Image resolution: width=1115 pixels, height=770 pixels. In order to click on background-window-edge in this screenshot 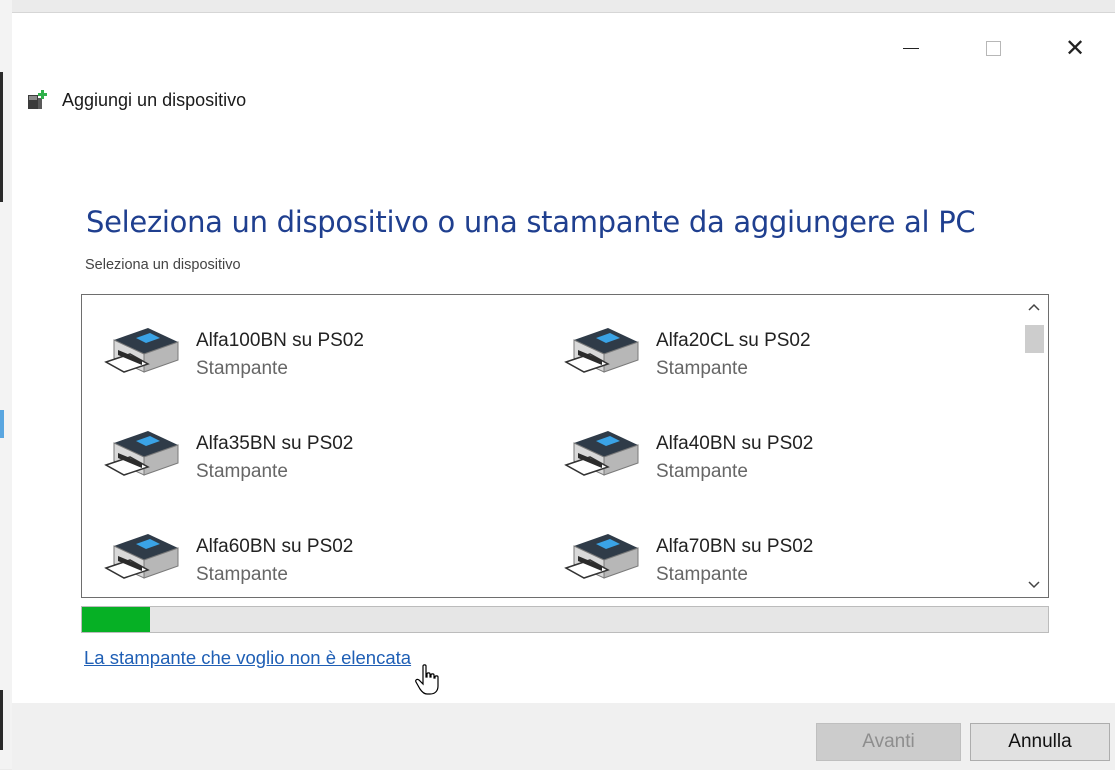, I will do `click(6, 384)`.